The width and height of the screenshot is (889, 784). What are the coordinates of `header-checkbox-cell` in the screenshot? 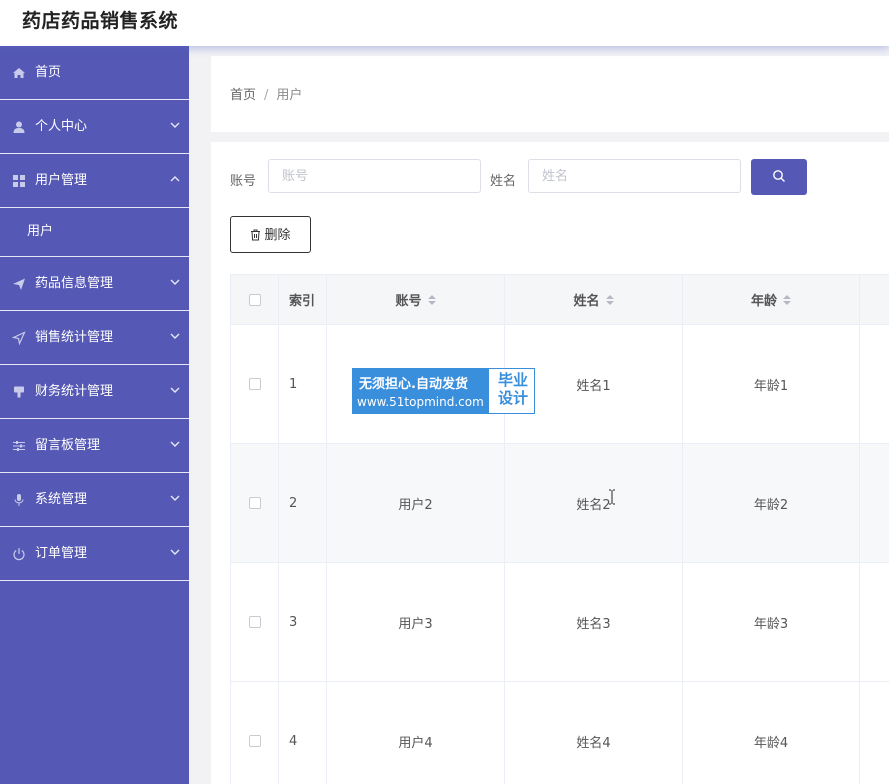 It's located at (255, 300).